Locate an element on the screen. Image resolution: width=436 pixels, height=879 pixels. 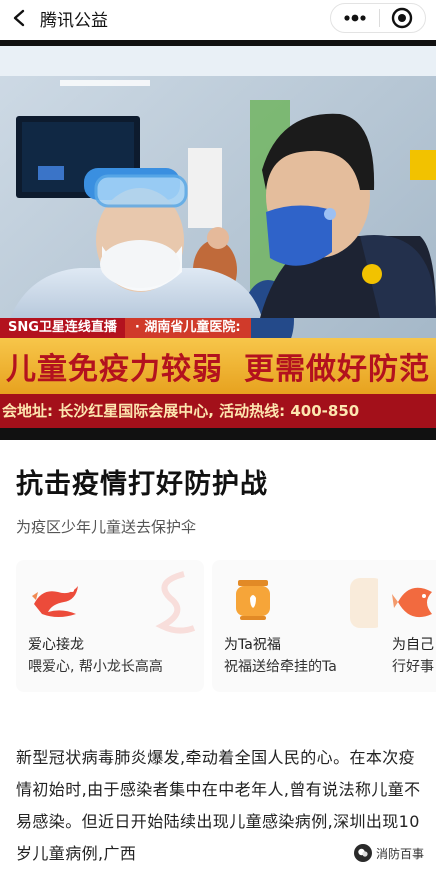
dragon-icon is located at coordinates (55, 601).